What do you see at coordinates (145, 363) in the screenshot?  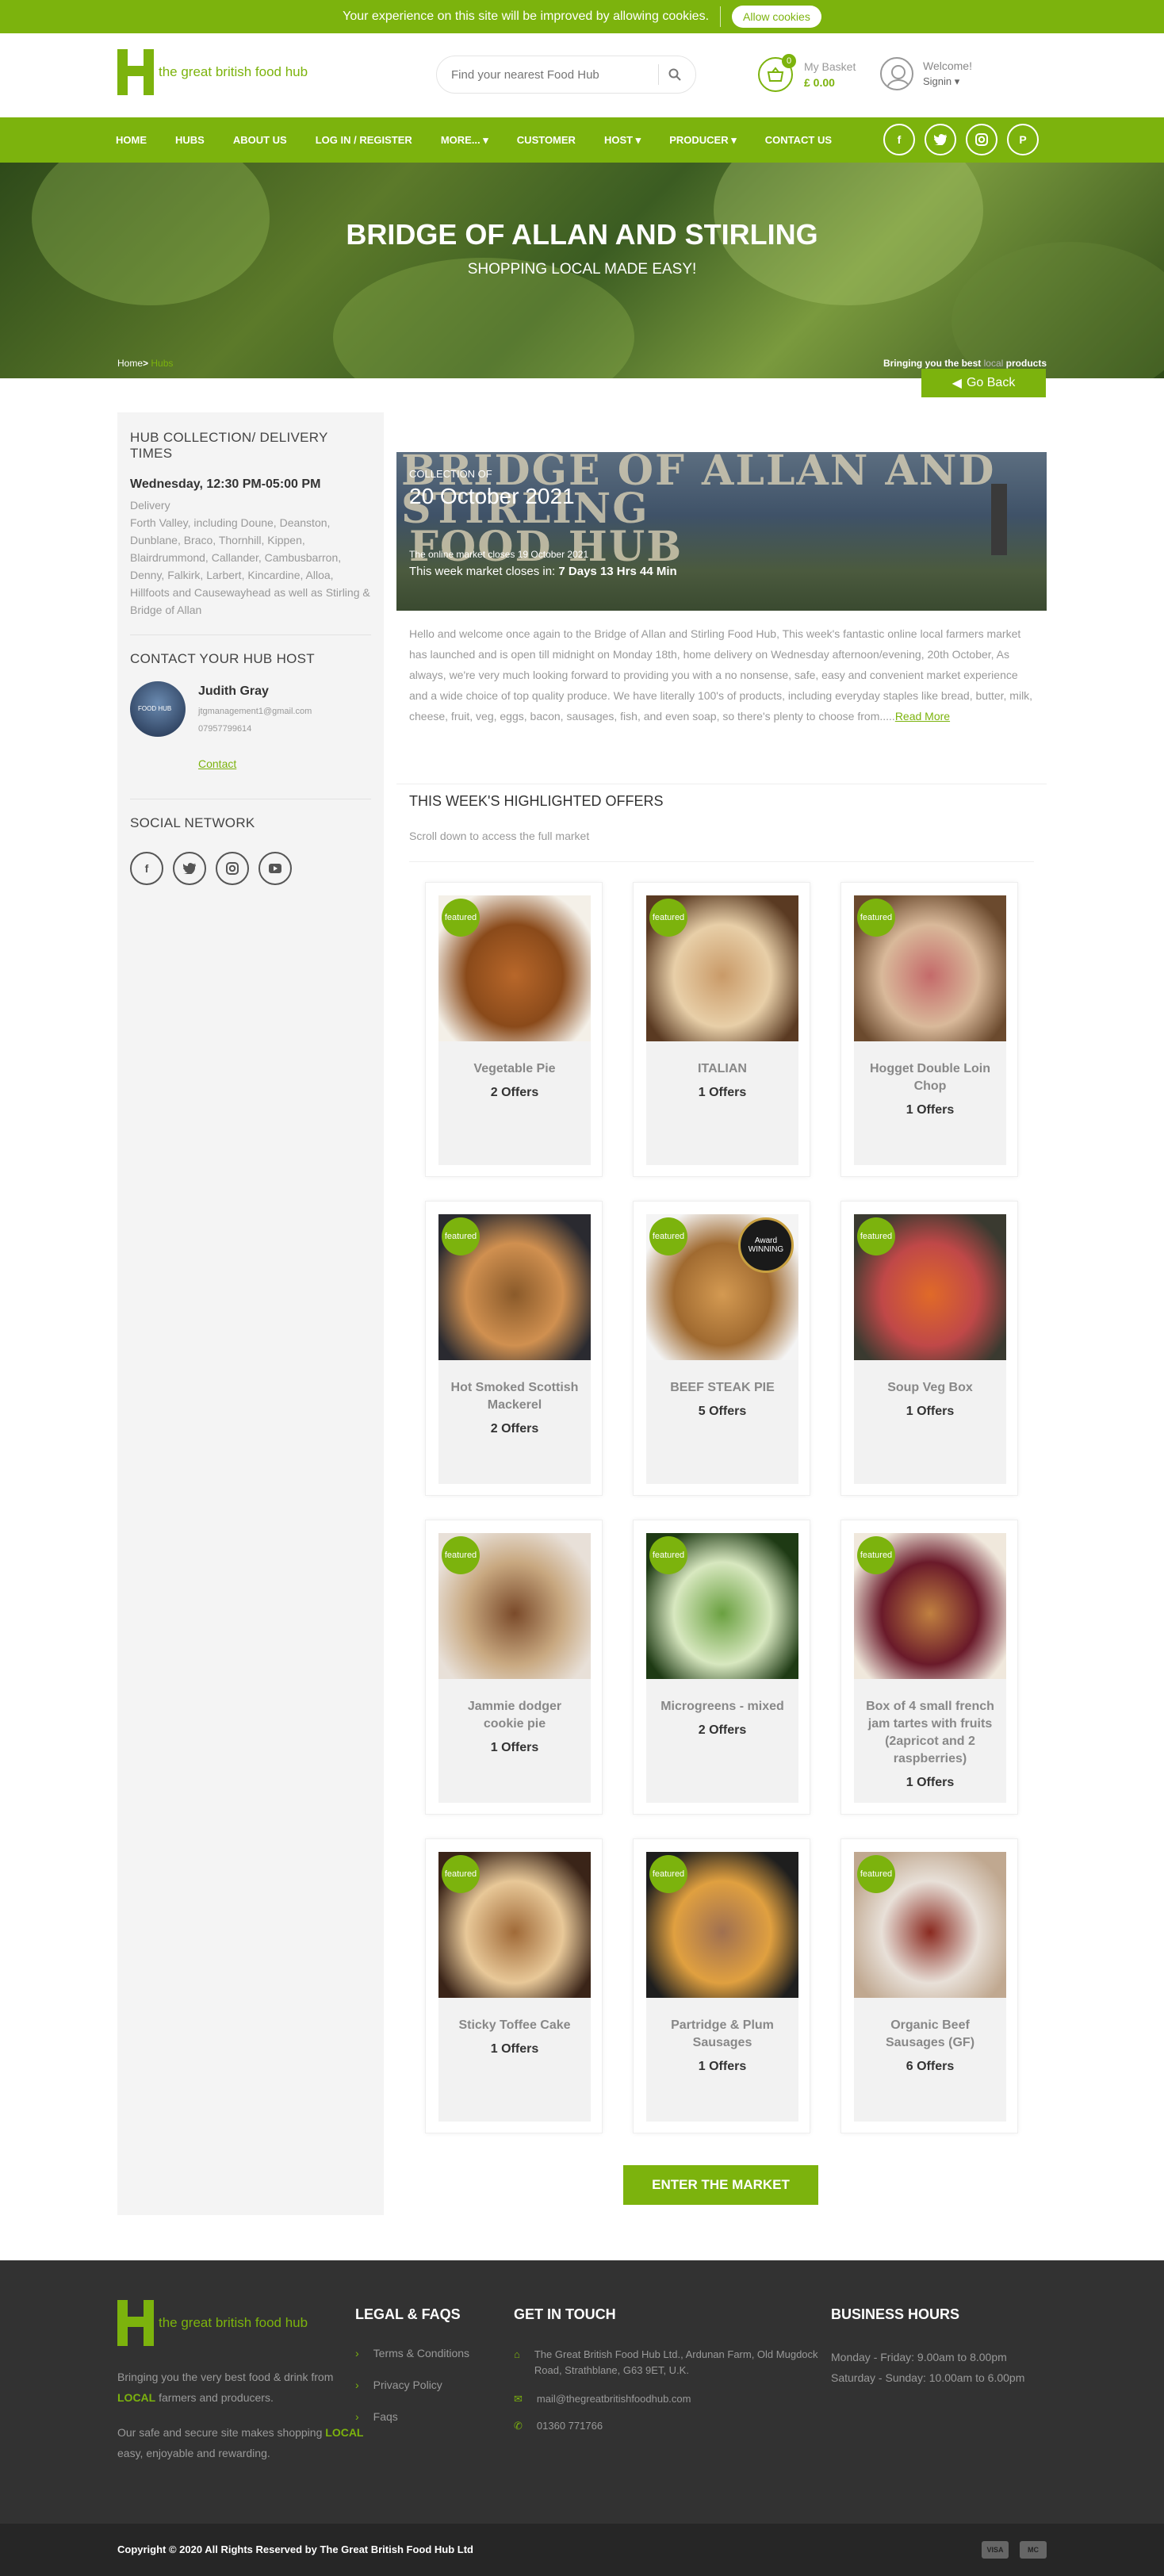 I see `breadcrumb: Home> Hubs` at bounding box center [145, 363].